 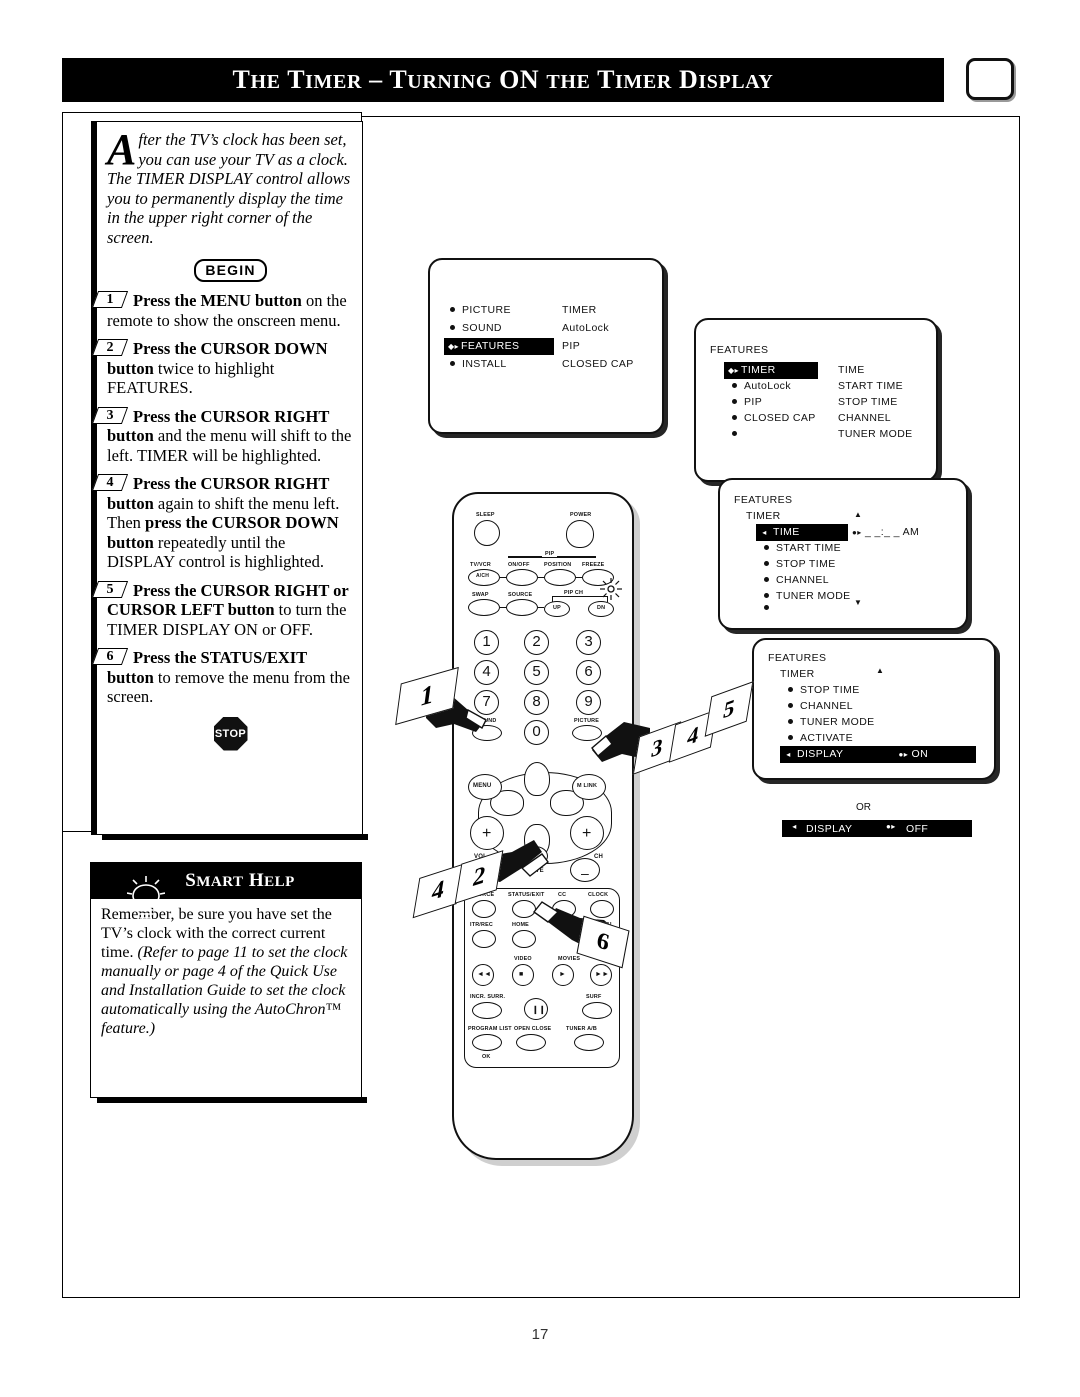 I want to click on m-link-label: M LINK, so click(x=587, y=786).